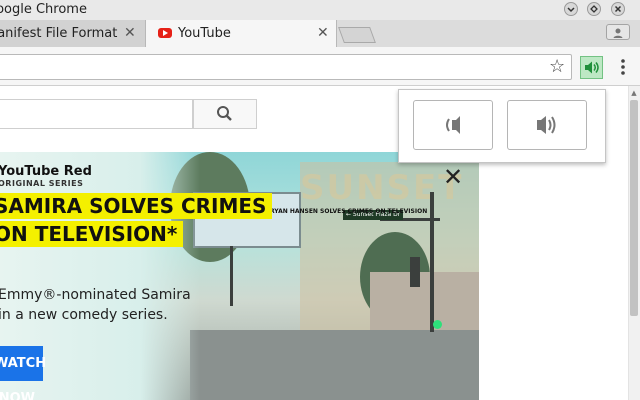  Describe the element at coordinates (46, 171) in the screenshot. I see `youtube-red-logo: YouTube Red` at that location.